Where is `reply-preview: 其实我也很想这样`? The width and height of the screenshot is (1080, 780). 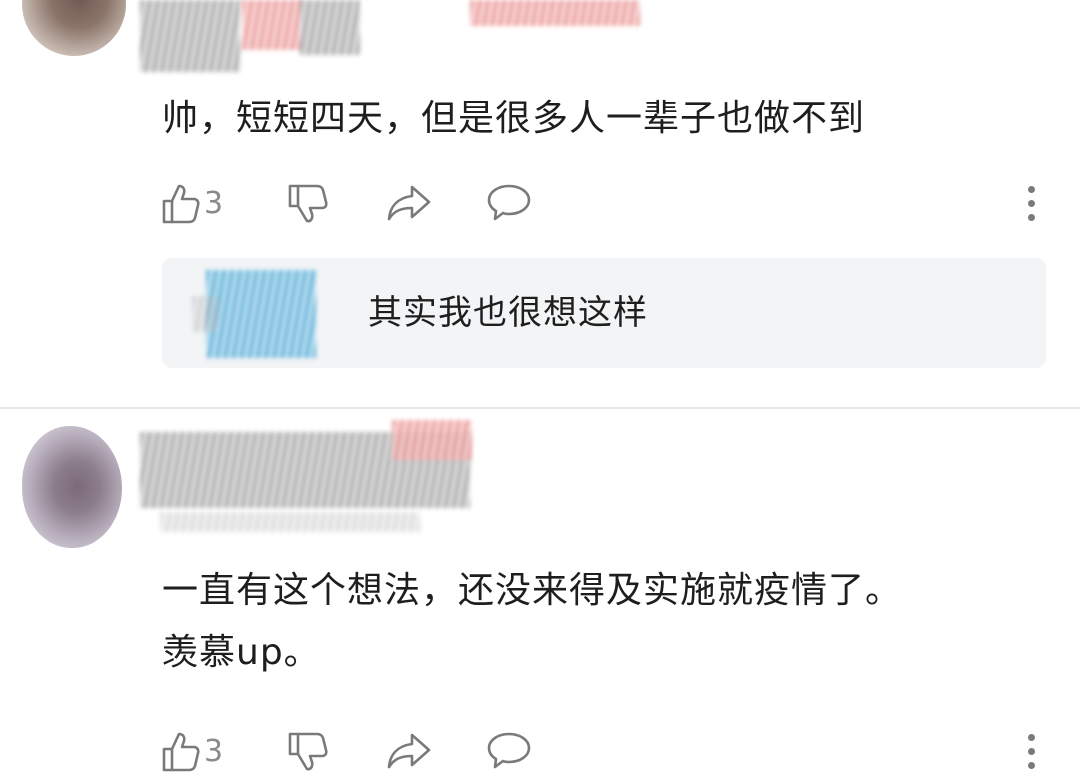 reply-preview: 其实我也很想这样 is located at coordinates (604, 313).